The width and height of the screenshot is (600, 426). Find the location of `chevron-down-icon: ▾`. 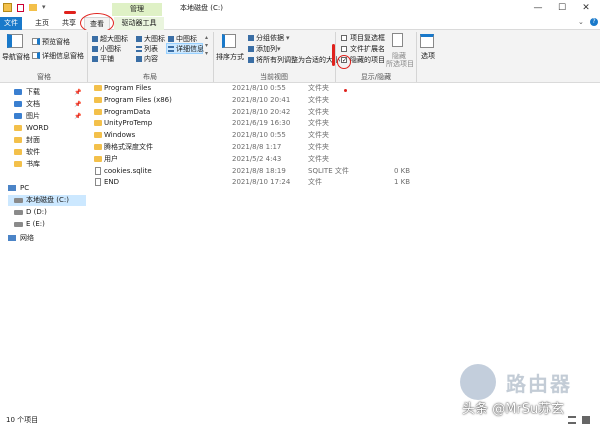

chevron-down-icon: ▾ is located at coordinates (44, 7).